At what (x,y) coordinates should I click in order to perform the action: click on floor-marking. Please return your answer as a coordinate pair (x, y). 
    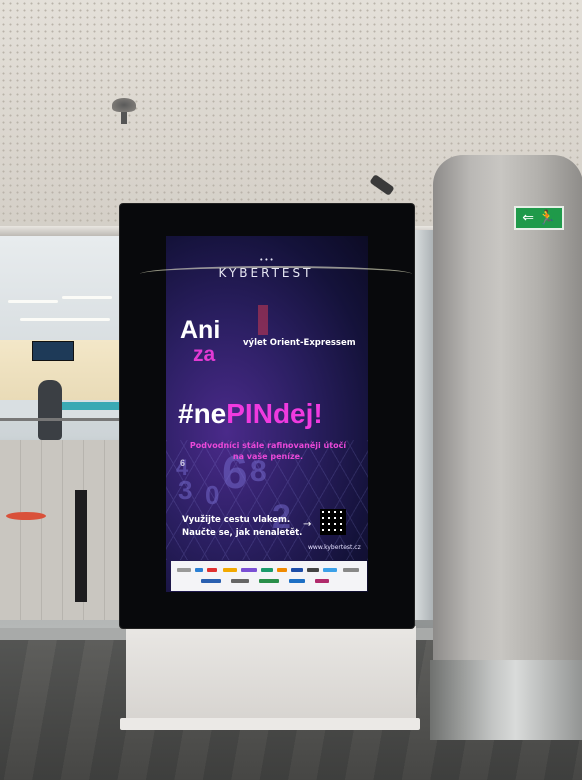
    Looking at the image, I should click on (26, 516).